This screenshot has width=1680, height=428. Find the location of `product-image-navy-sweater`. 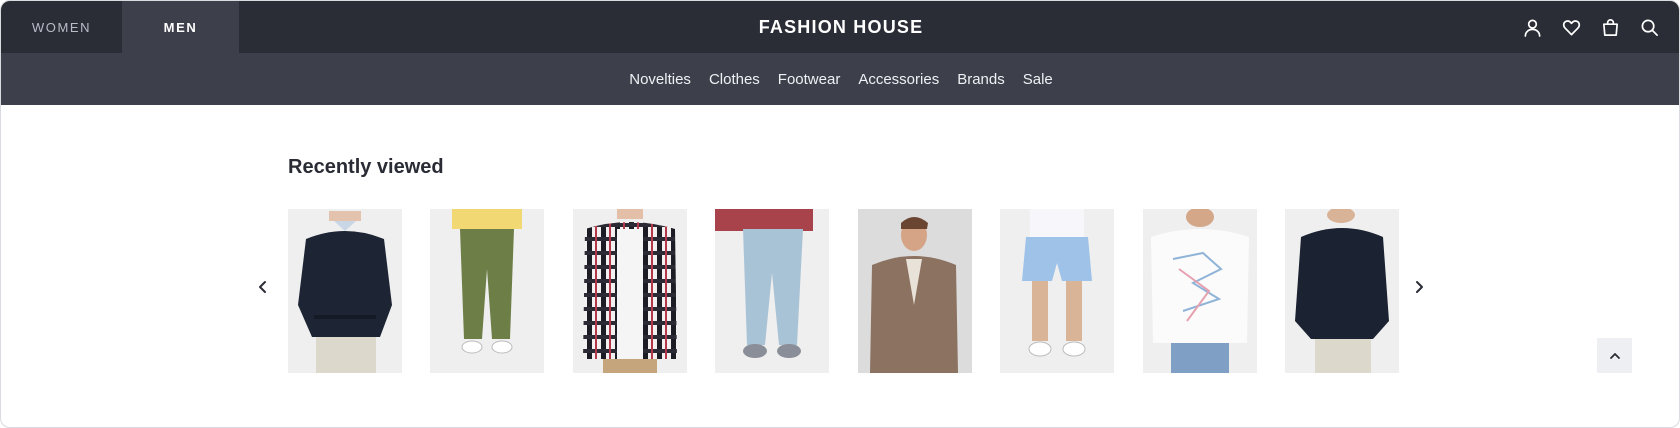

product-image-navy-sweater is located at coordinates (345, 291).